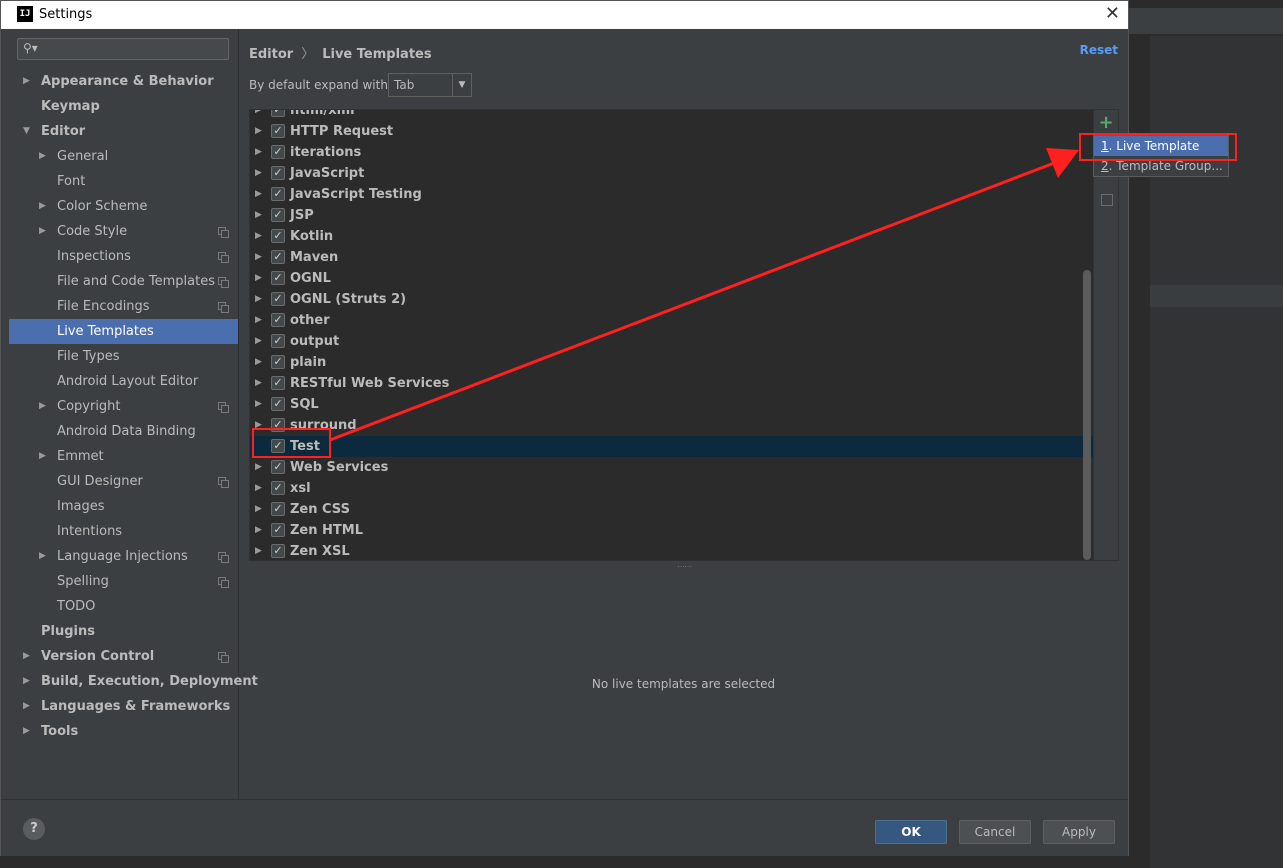  Describe the element at coordinates (123, 481) in the screenshot. I see `sidebar-item-gui-designer: GUI Designer` at that location.